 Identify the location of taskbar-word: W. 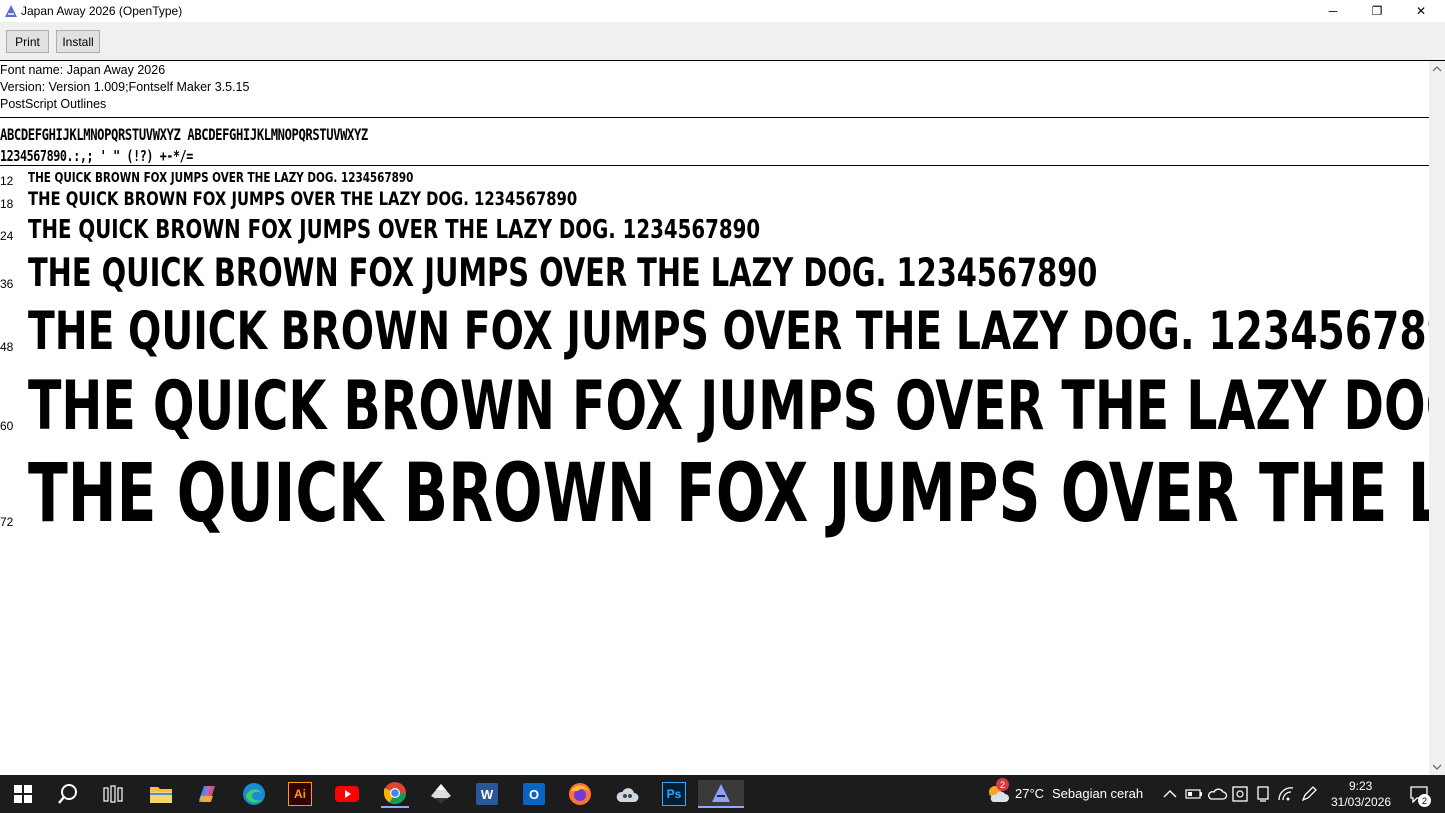
(487, 794).